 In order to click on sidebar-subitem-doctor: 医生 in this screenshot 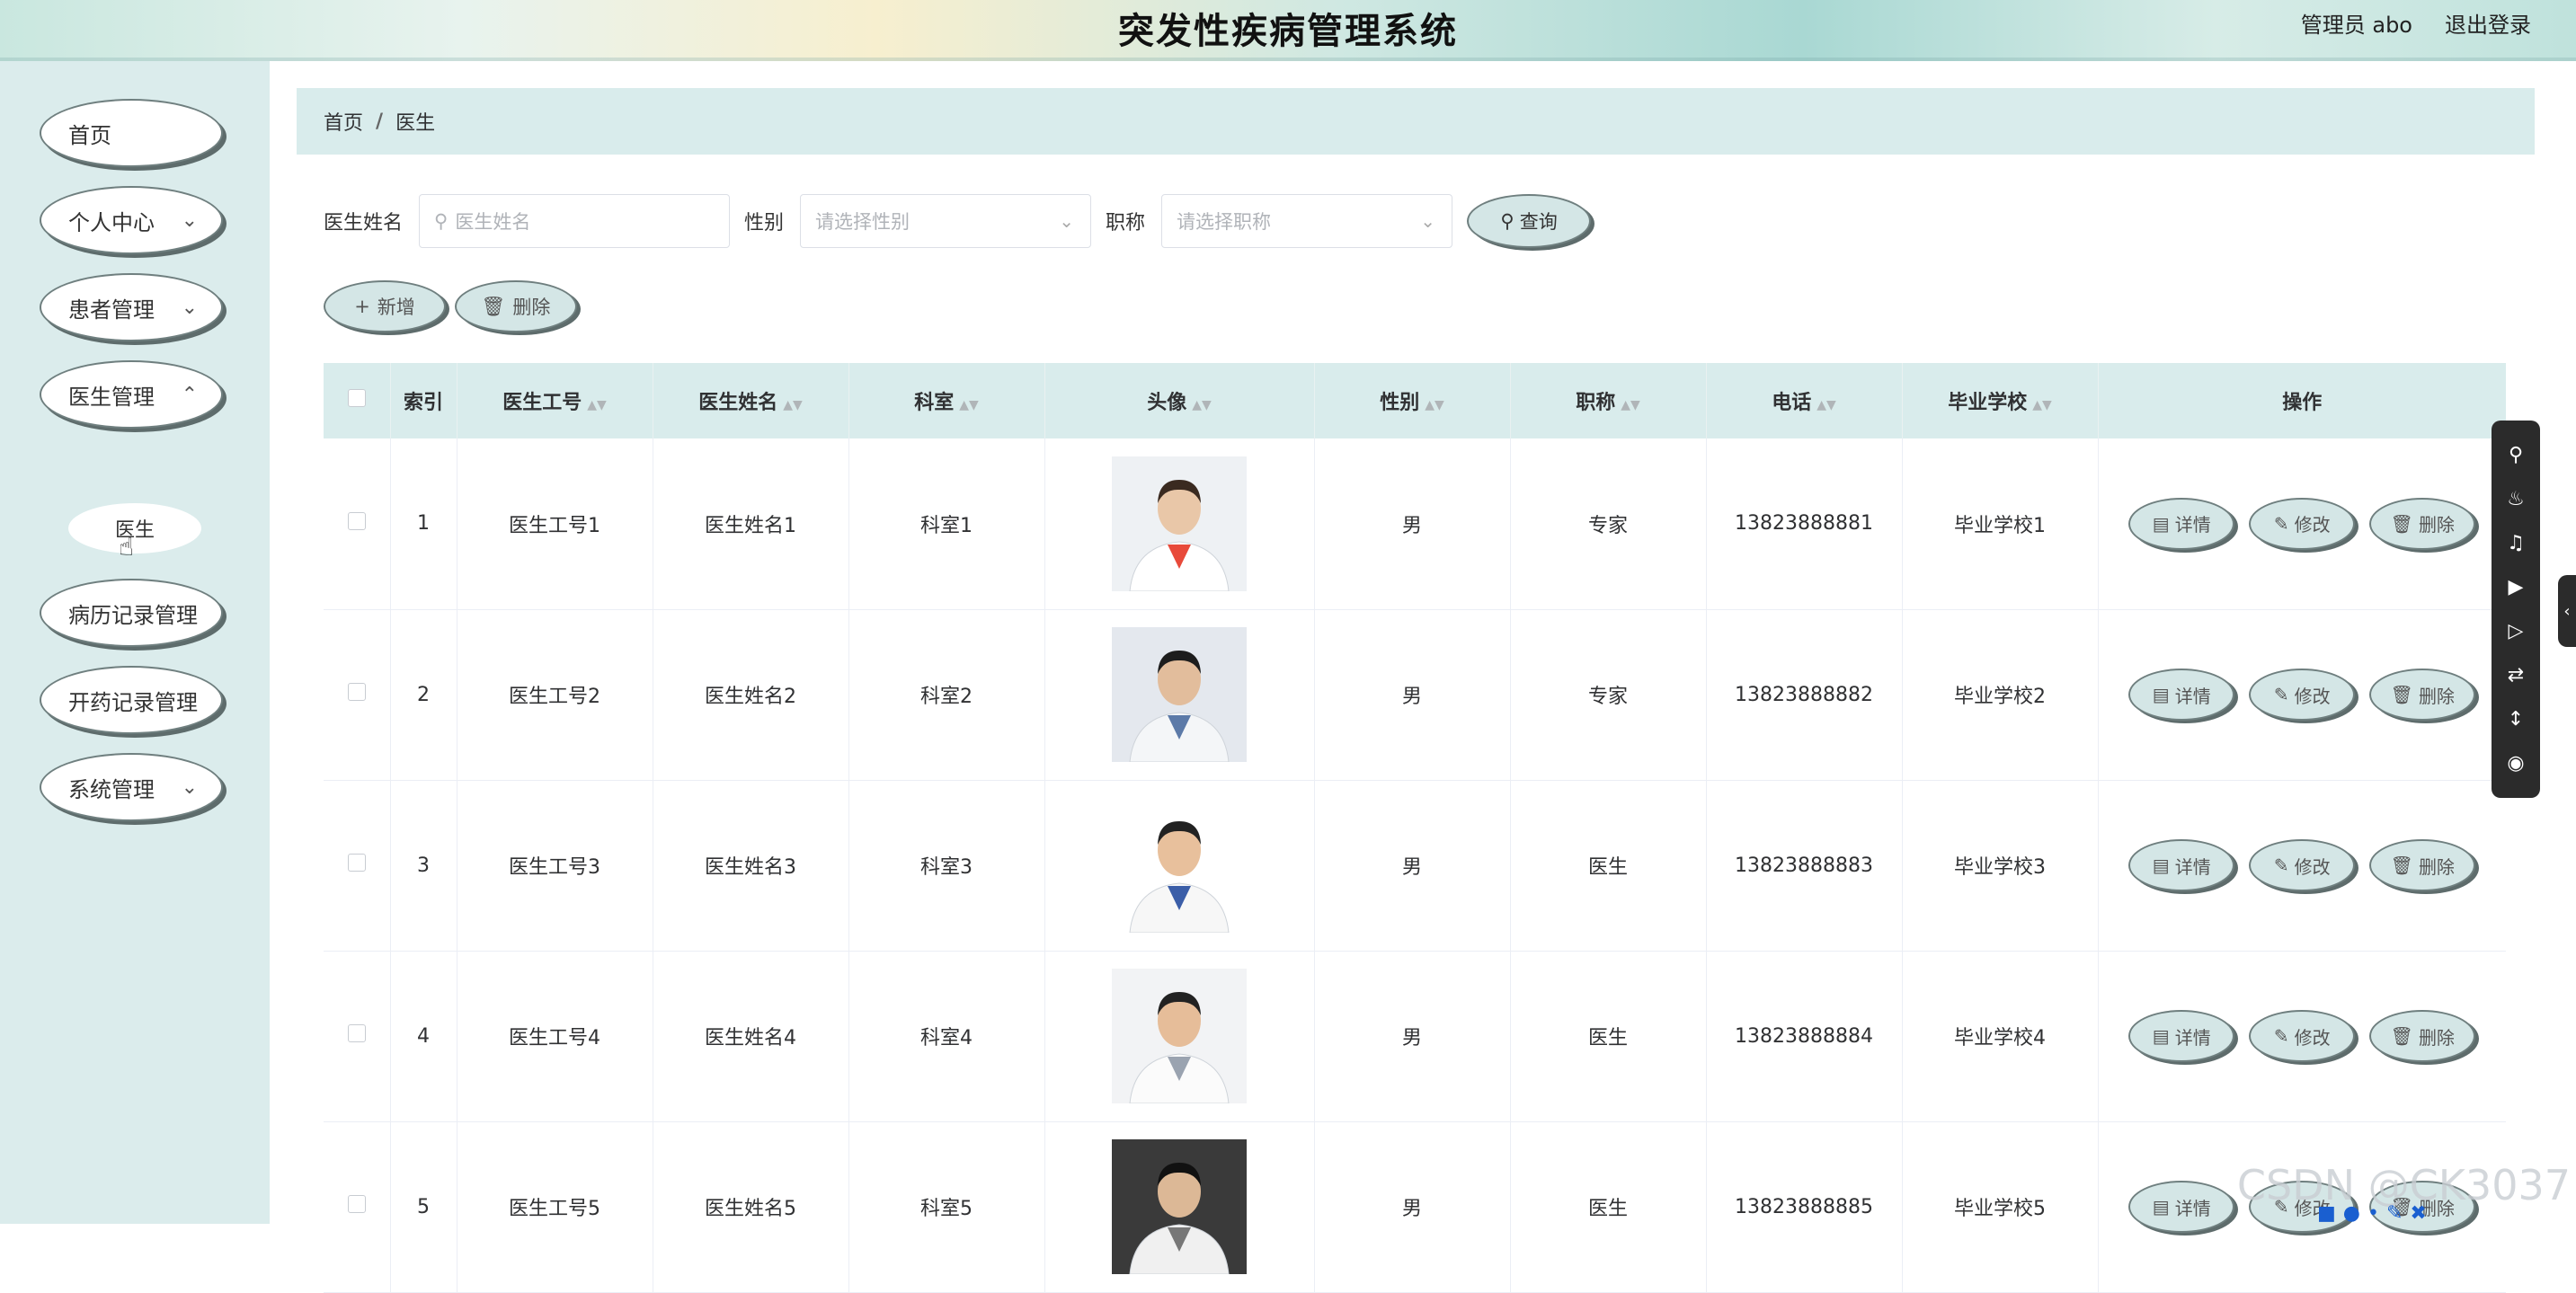, I will do `click(134, 528)`.